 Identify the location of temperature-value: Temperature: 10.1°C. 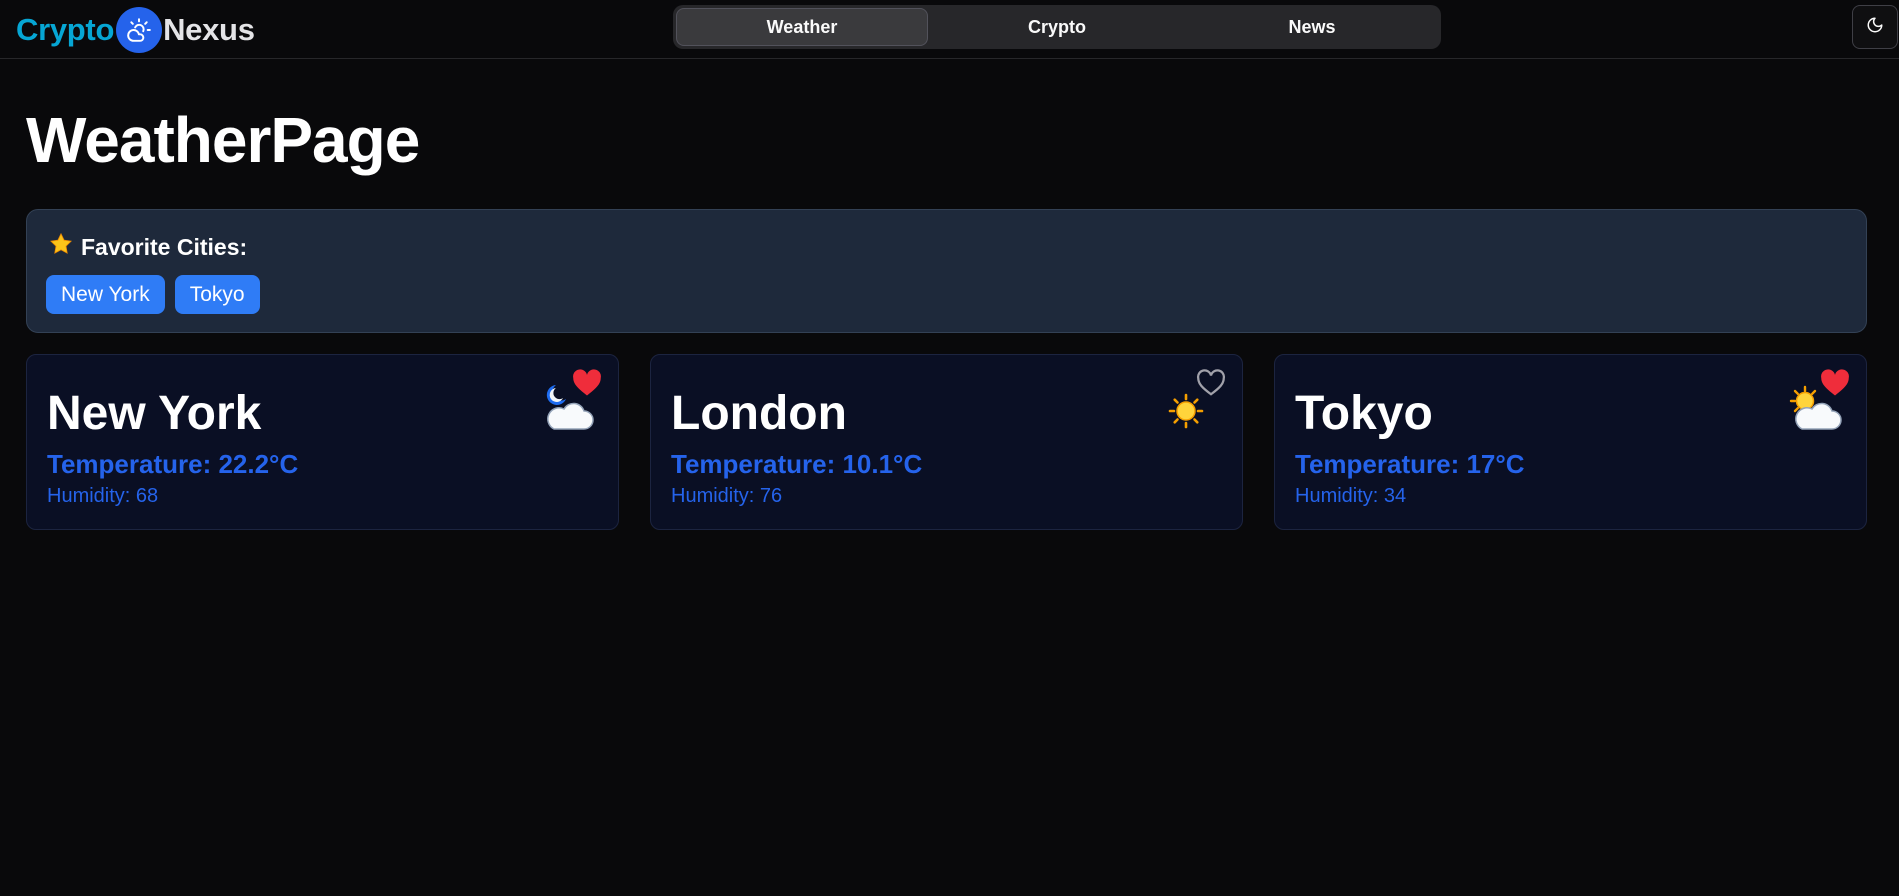
(797, 464).